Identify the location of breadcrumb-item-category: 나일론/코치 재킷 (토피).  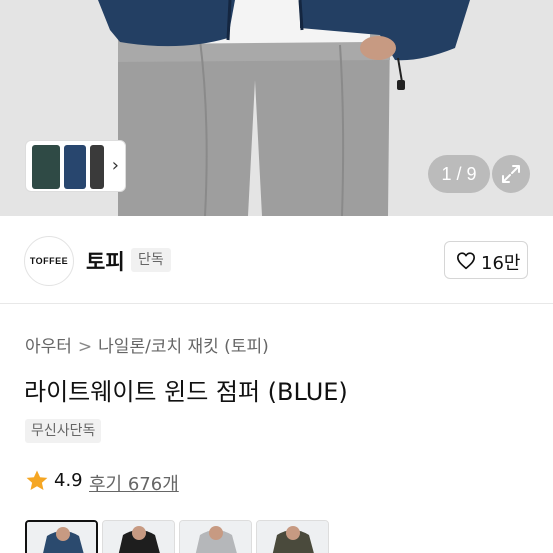
(183, 344).